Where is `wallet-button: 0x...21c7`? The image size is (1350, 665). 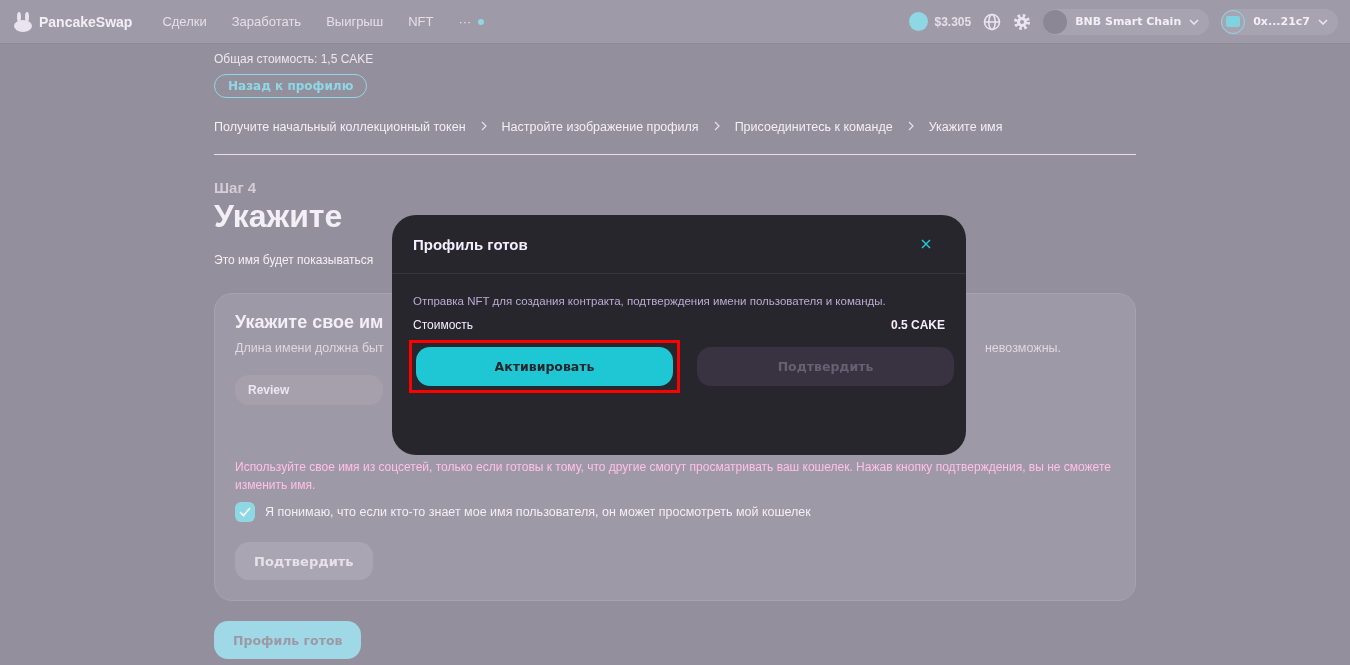 wallet-button: 0x...21c7 is located at coordinates (1279, 21).